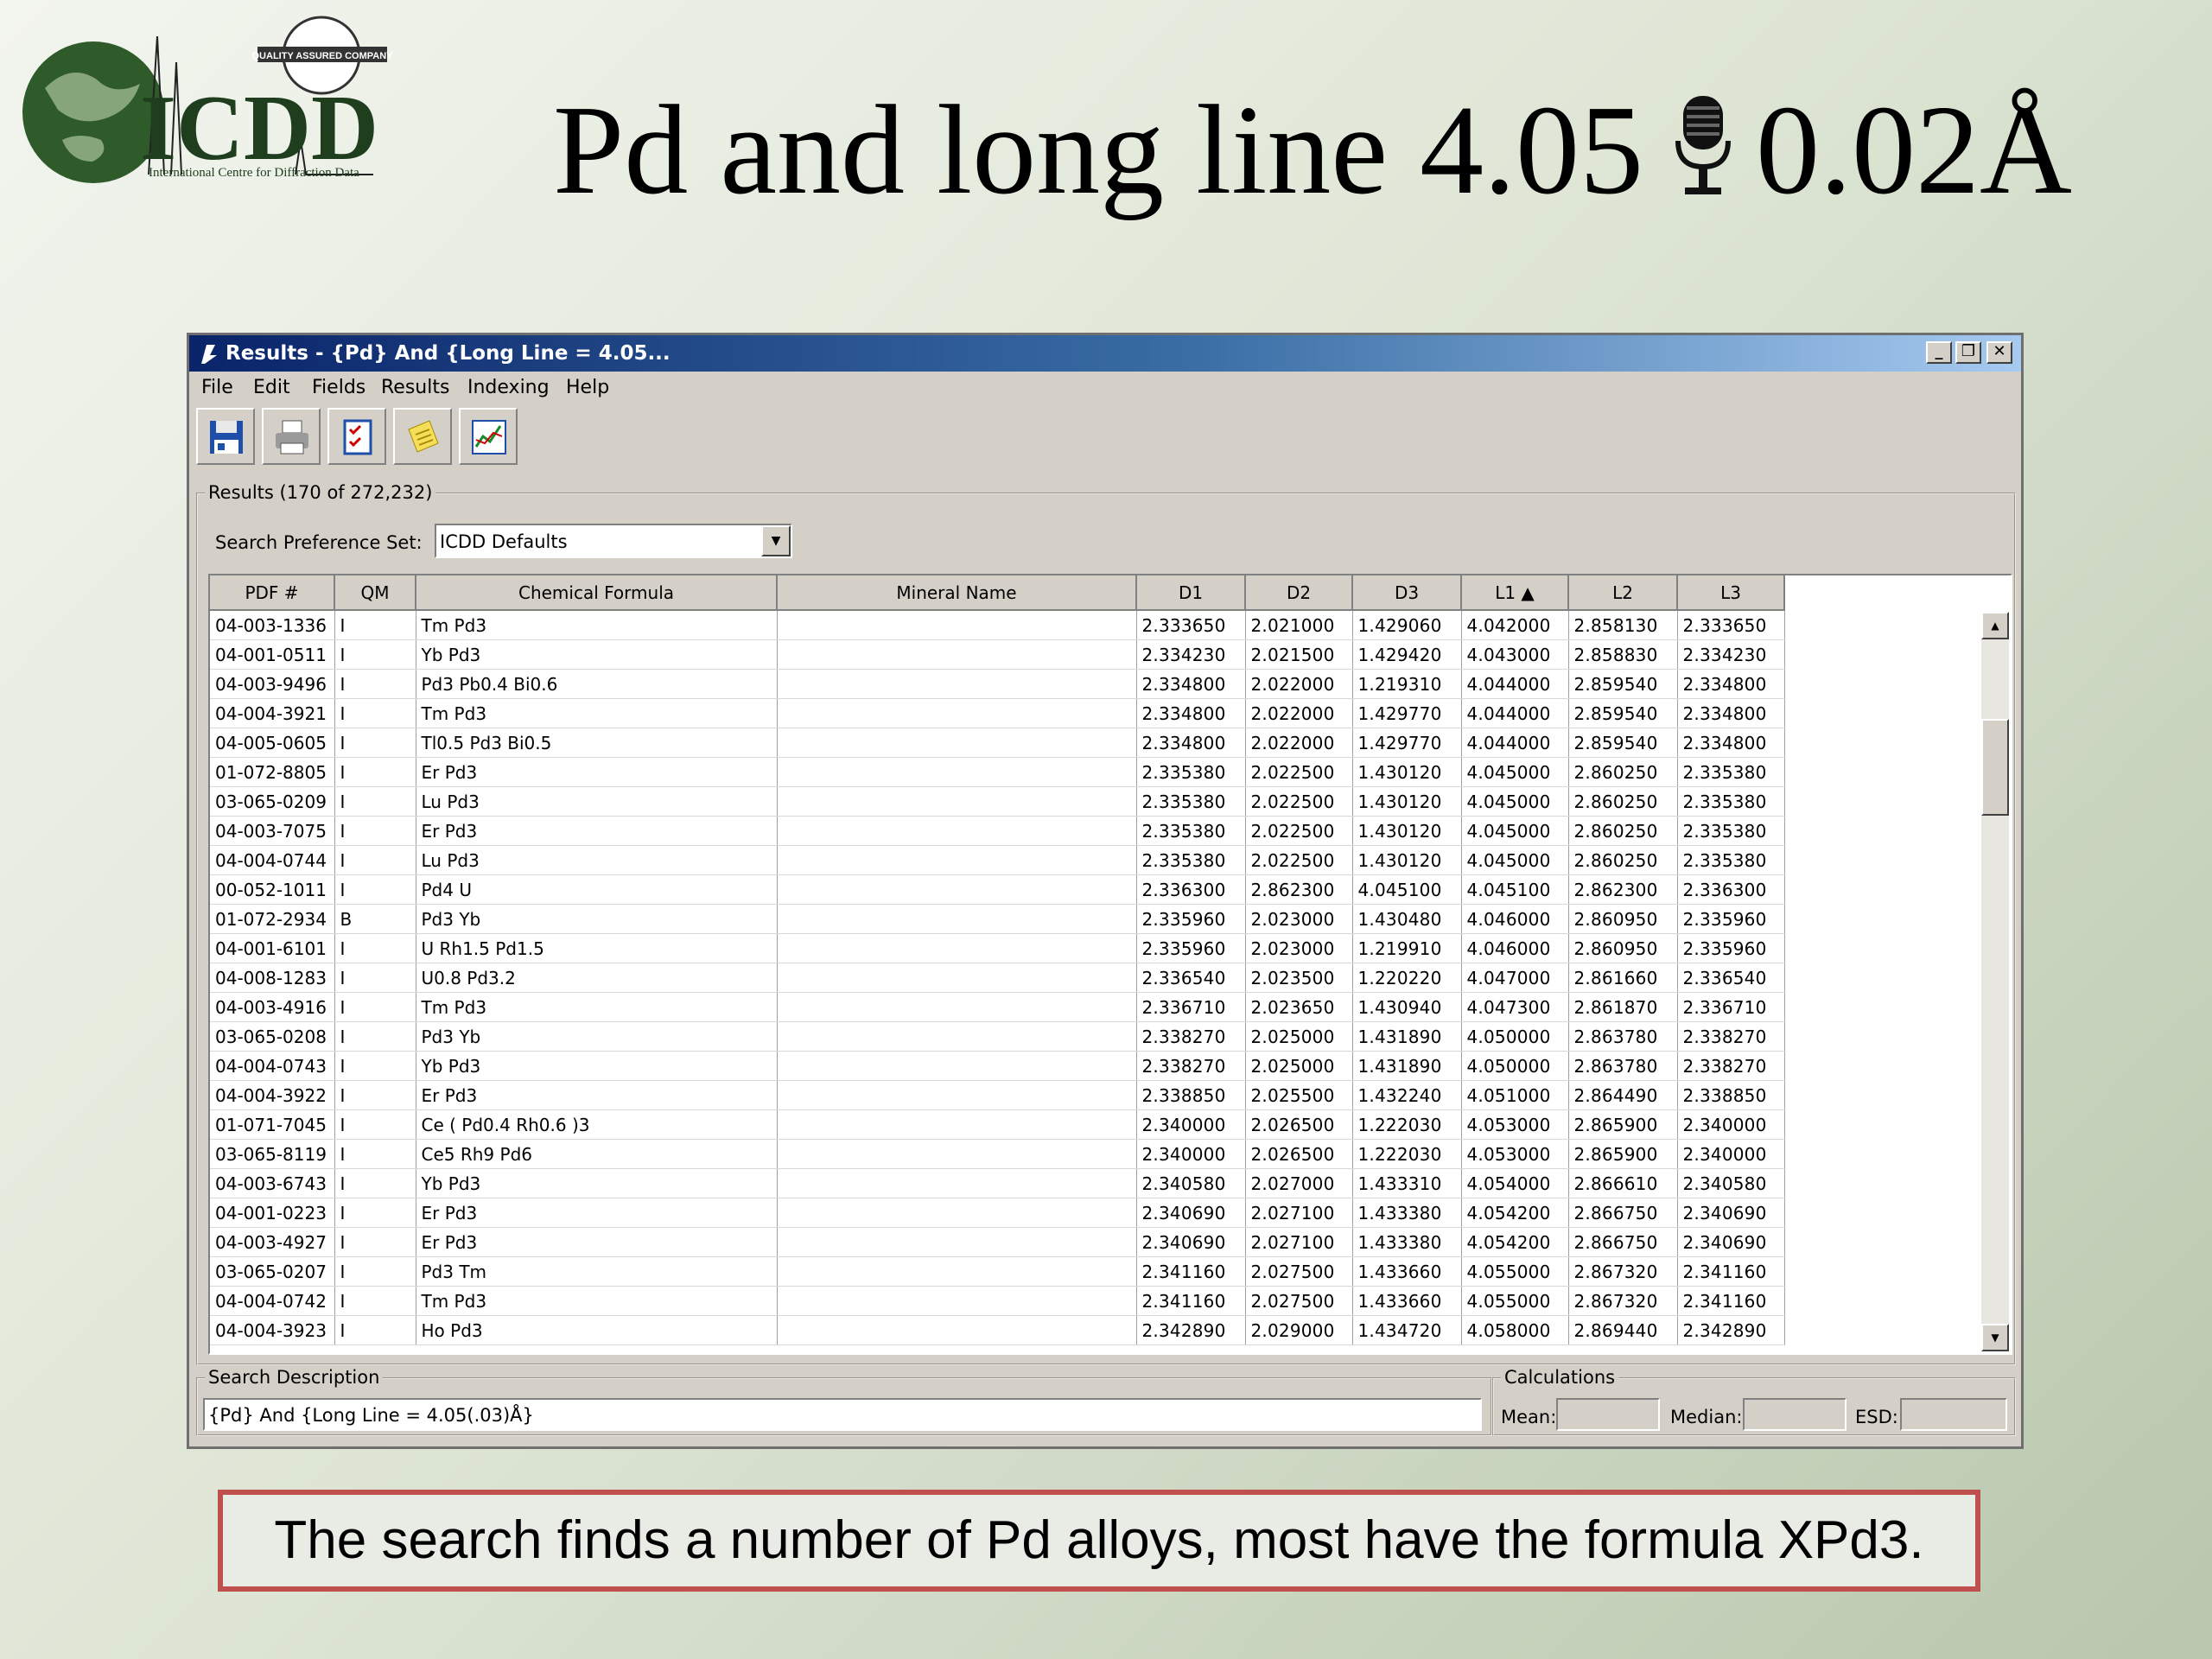 The width and height of the screenshot is (2212, 1659). Describe the element at coordinates (776, 540) in the screenshot. I see `chevron-down-icon: ▼` at that location.